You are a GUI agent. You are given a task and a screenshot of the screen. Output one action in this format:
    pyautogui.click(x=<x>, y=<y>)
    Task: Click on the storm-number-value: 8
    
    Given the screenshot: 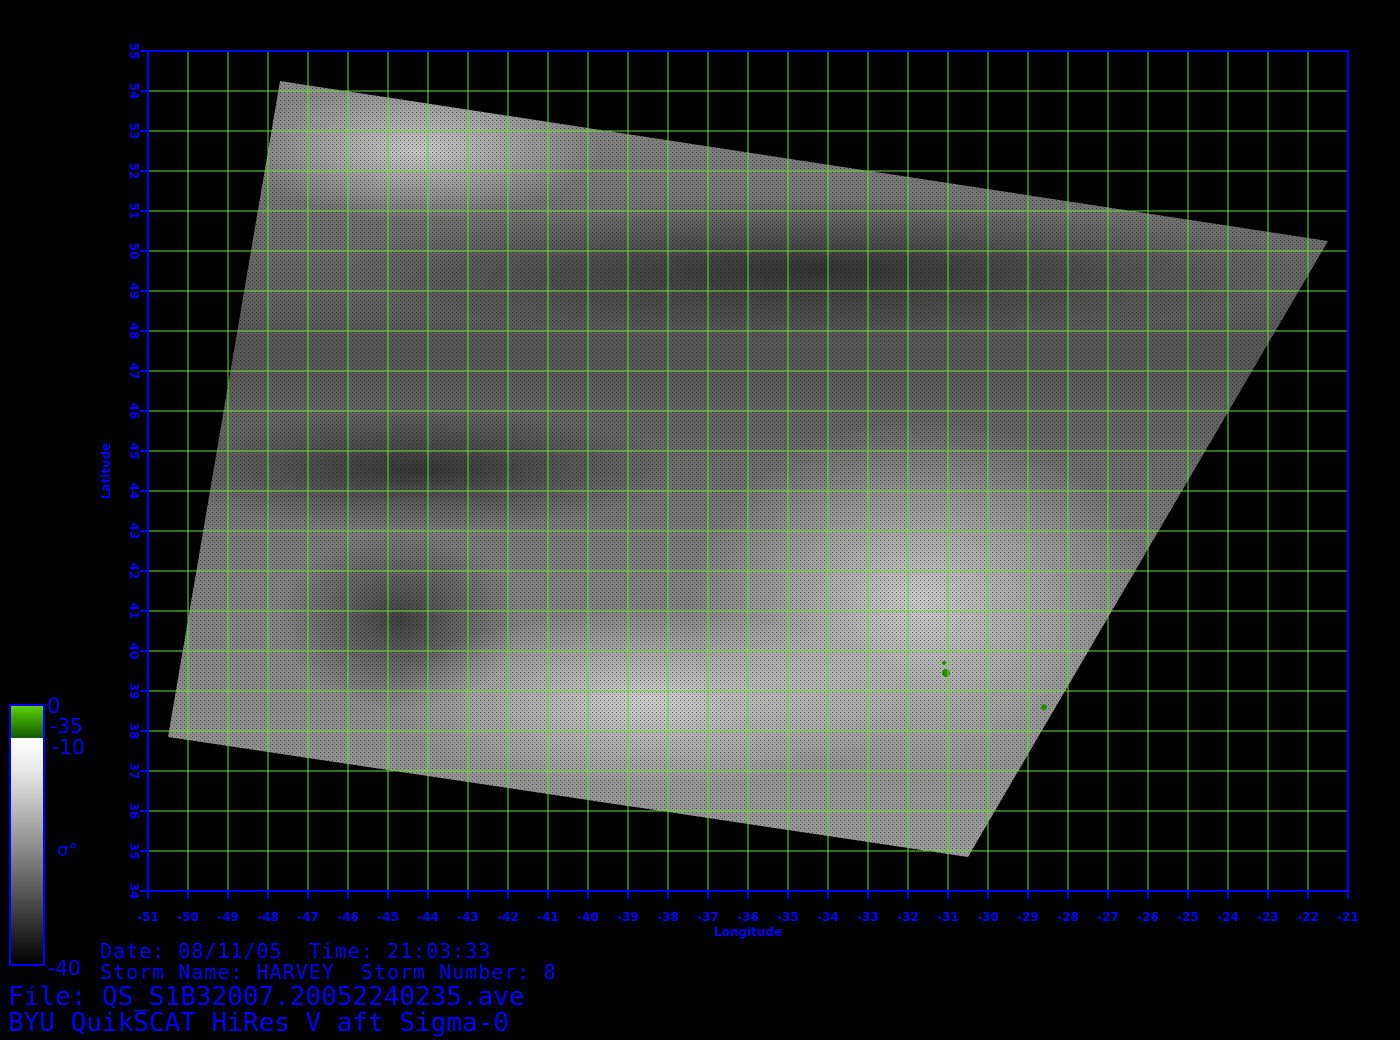 What is the action you would take?
    pyautogui.click(x=550, y=972)
    